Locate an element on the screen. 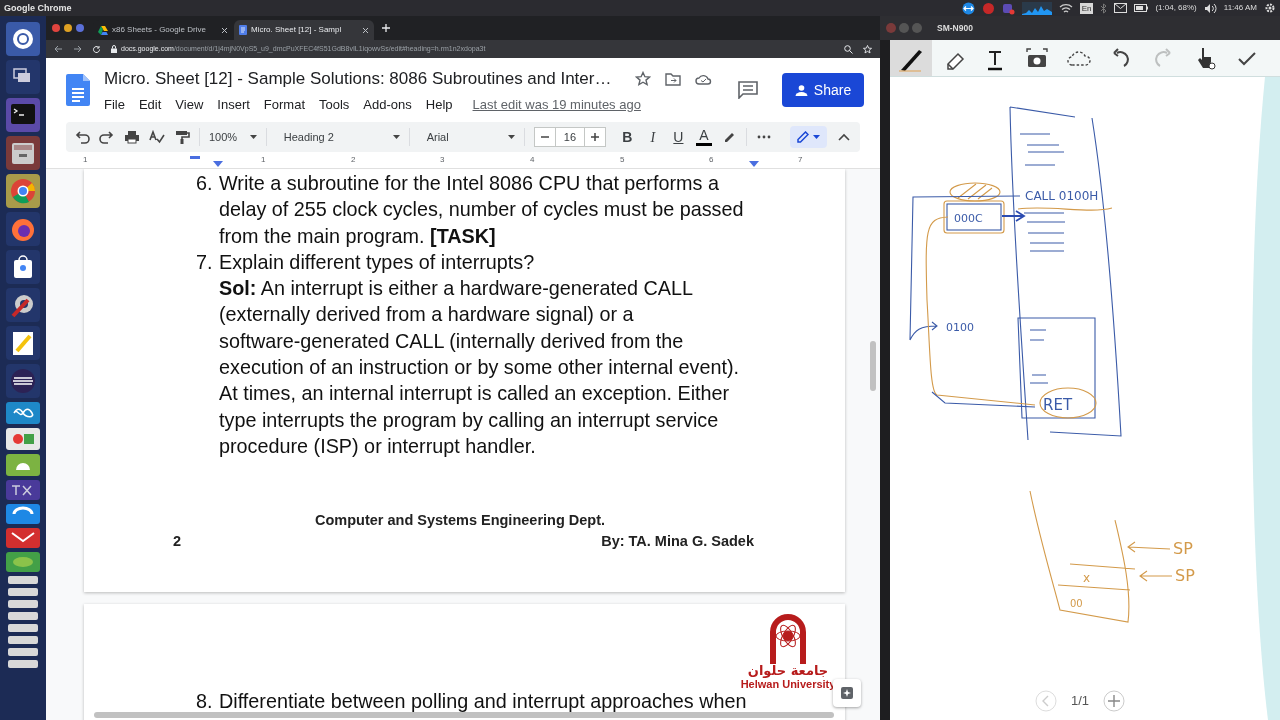 This screenshot has width=1280, height=720. menu-item: Tools is located at coordinates (334, 104).